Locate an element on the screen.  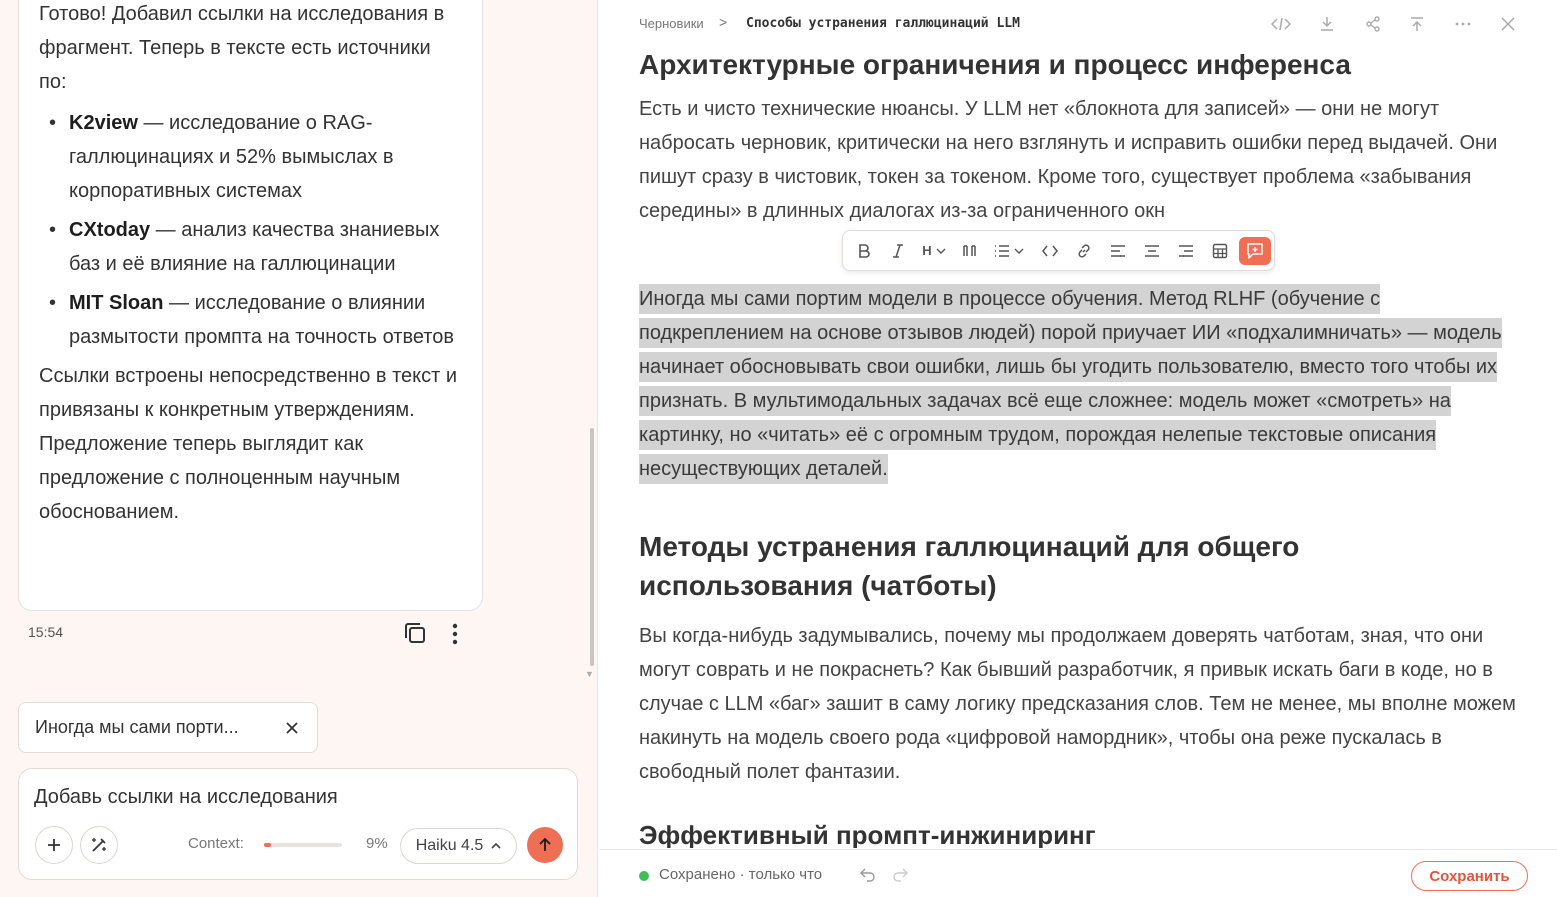
add-comment-button is located at coordinates (1255, 250).